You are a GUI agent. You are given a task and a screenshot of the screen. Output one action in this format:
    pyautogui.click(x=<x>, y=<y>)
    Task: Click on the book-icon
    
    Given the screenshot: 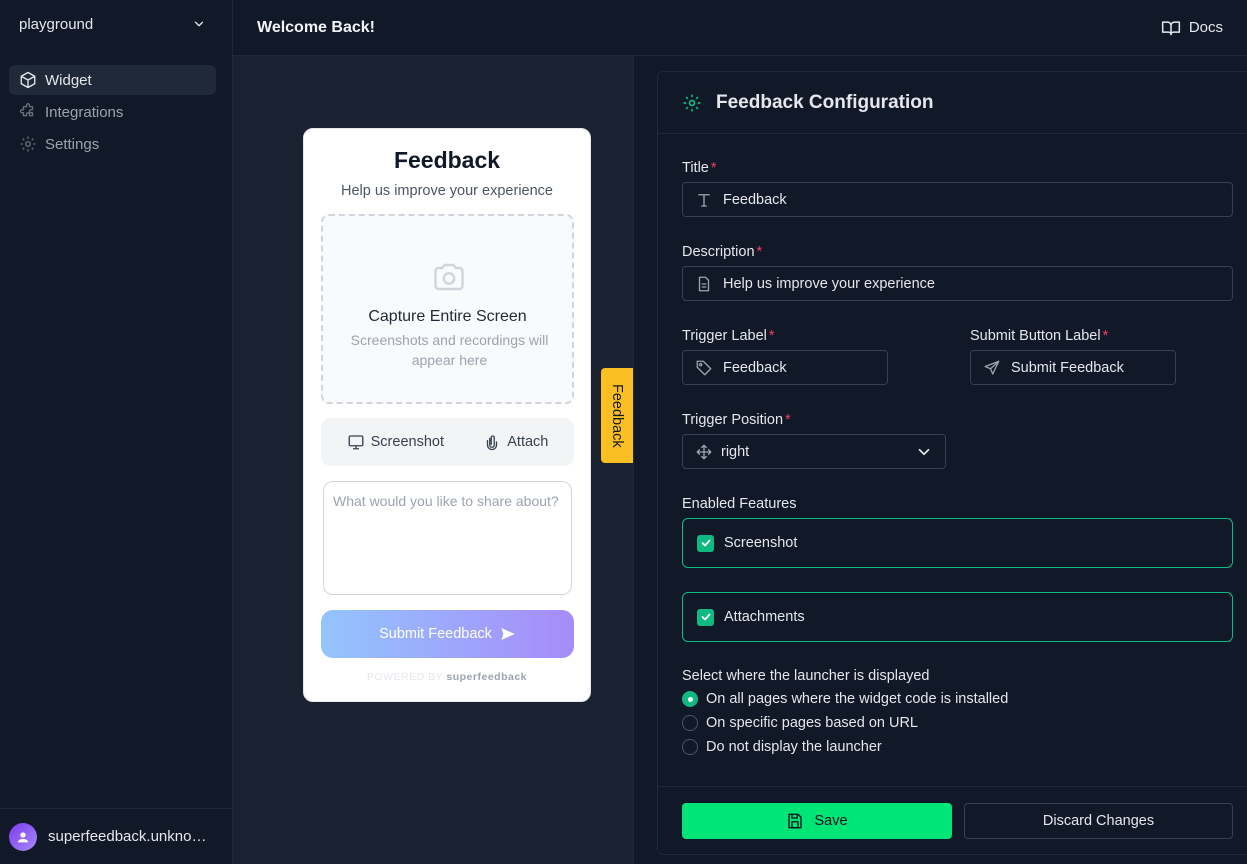 What is the action you would take?
    pyautogui.click(x=1171, y=28)
    